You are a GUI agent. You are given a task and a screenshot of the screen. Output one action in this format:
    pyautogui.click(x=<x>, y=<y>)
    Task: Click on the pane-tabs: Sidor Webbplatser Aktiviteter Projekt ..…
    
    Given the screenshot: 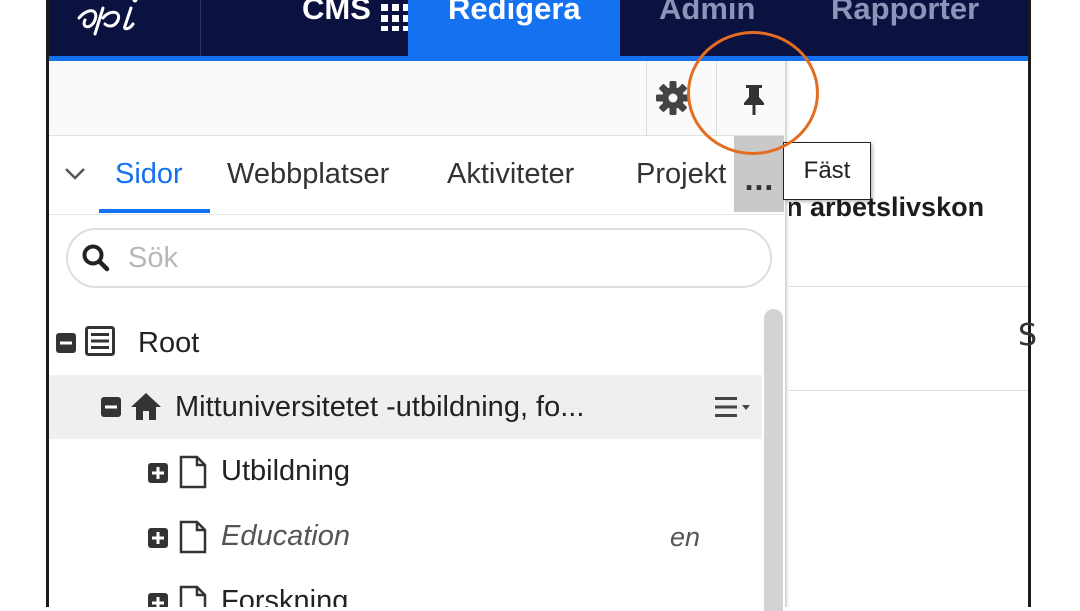 What is the action you would take?
    pyautogui.click(x=417, y=175)
    